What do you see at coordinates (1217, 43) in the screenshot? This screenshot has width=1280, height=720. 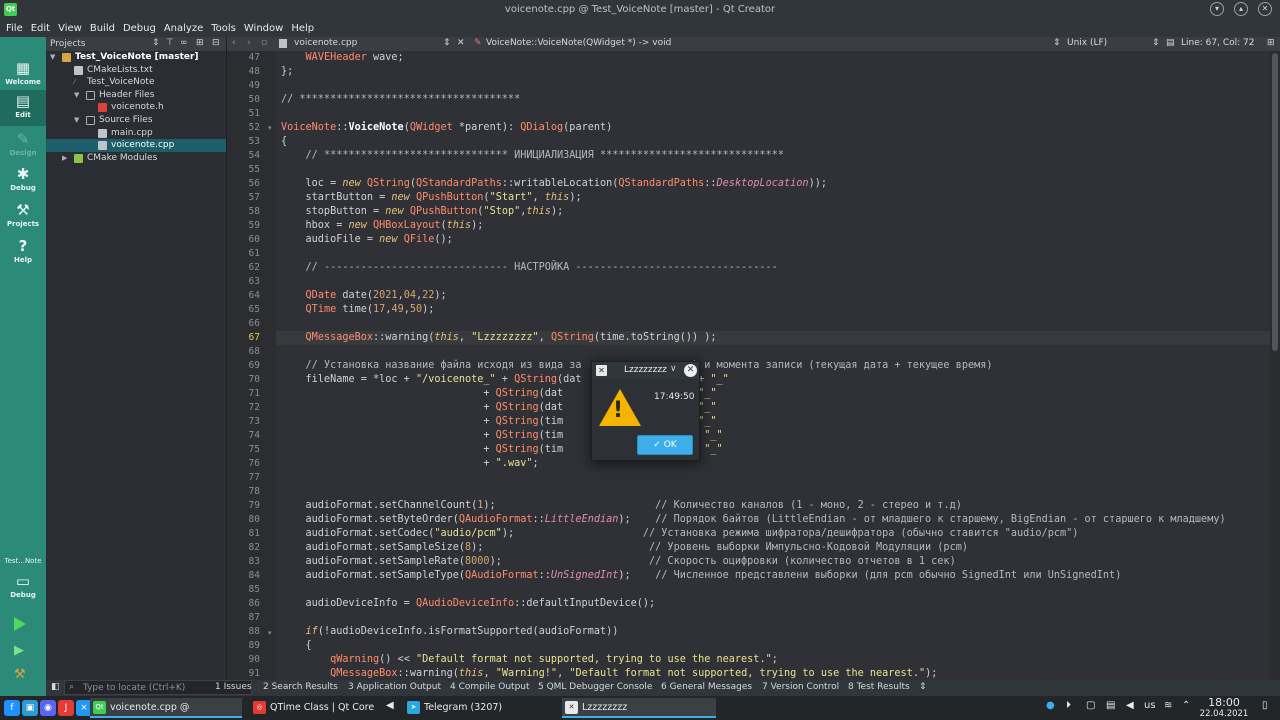 I see `cursor-position: Line: 67, Col: 72` at bounding box center [1217, 43].